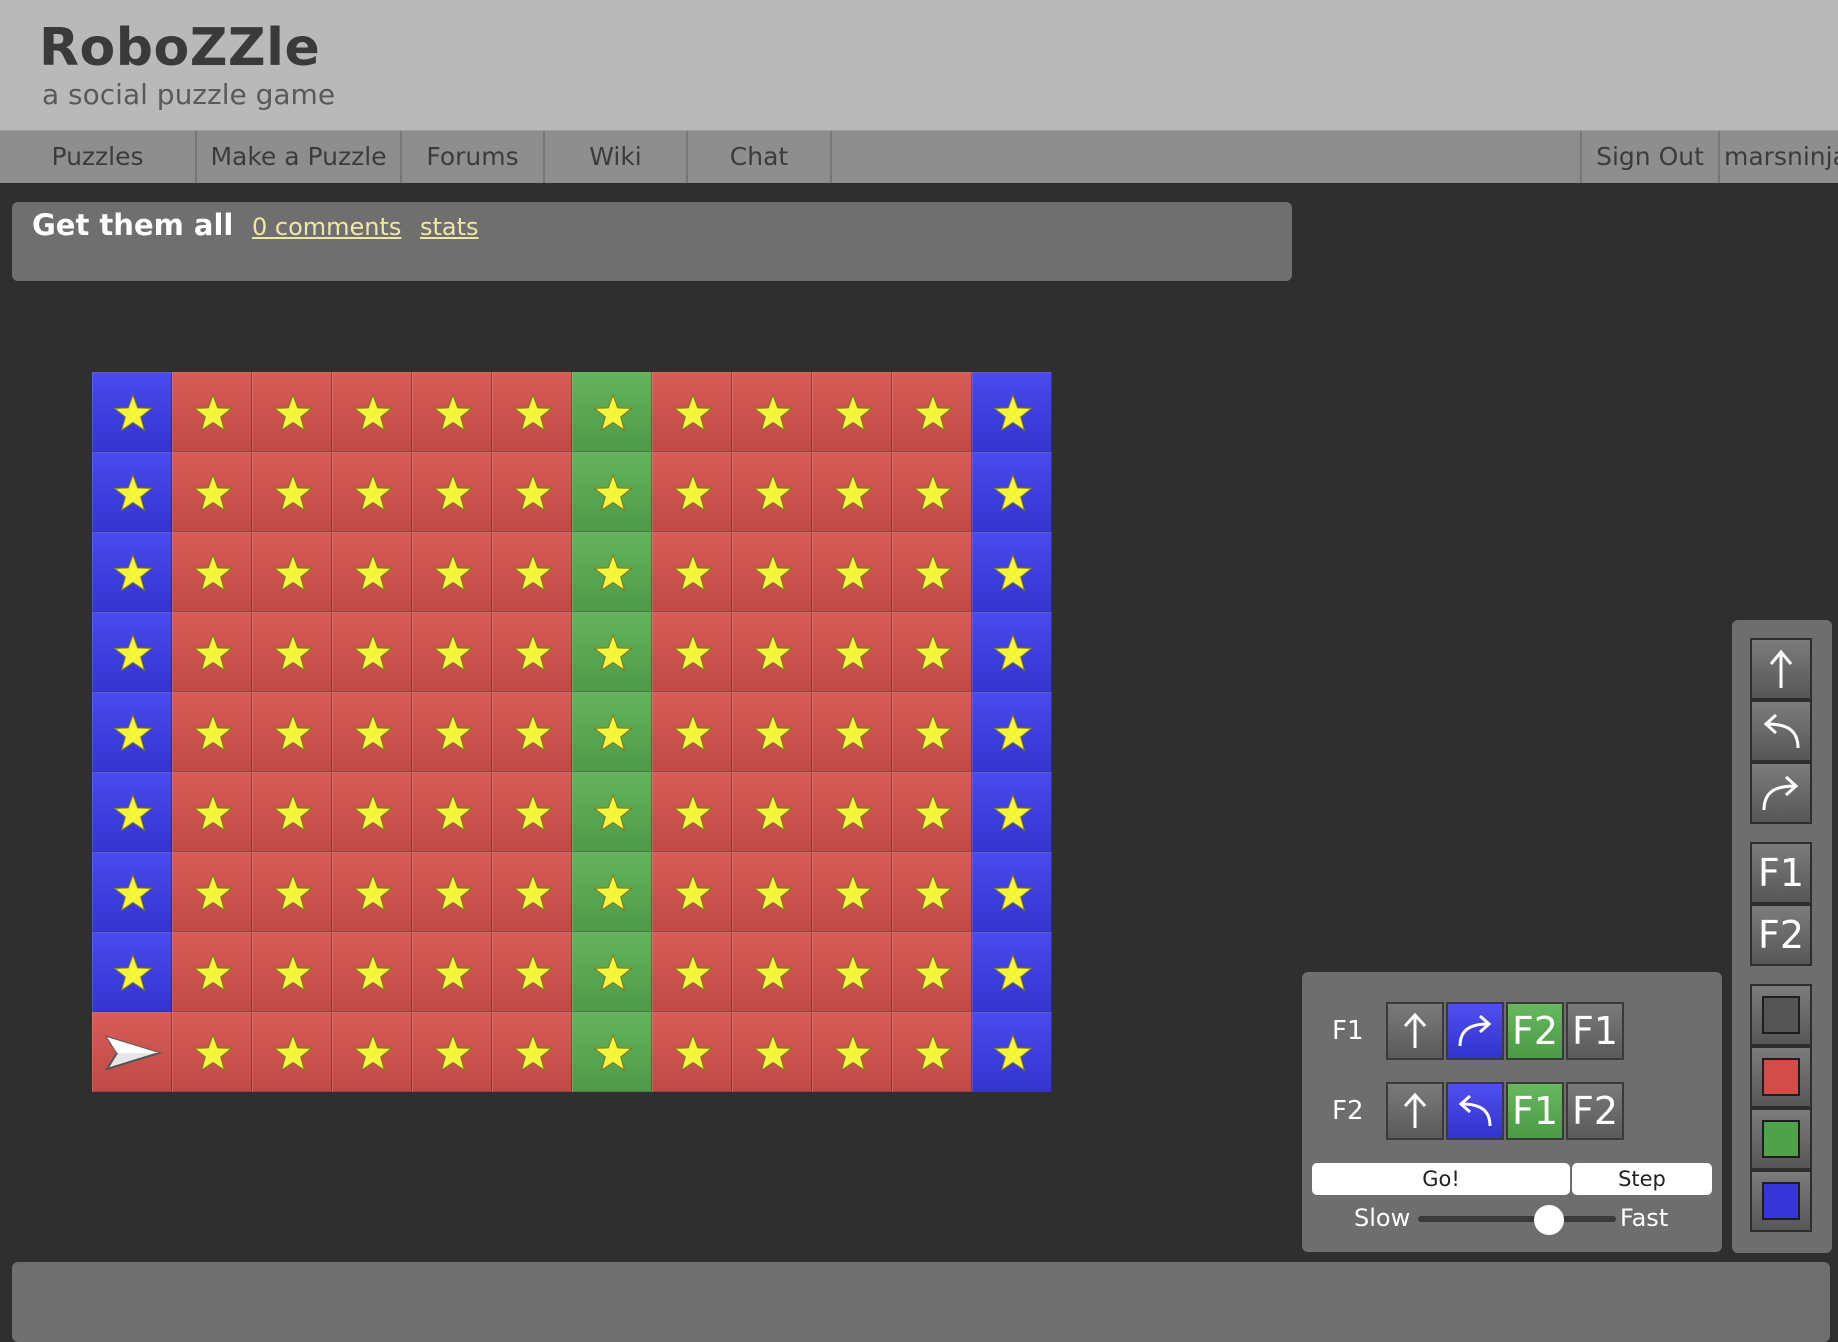 The image size is (1838, 1342). I want to click on go-button: Go!, so click(1441, 1179).